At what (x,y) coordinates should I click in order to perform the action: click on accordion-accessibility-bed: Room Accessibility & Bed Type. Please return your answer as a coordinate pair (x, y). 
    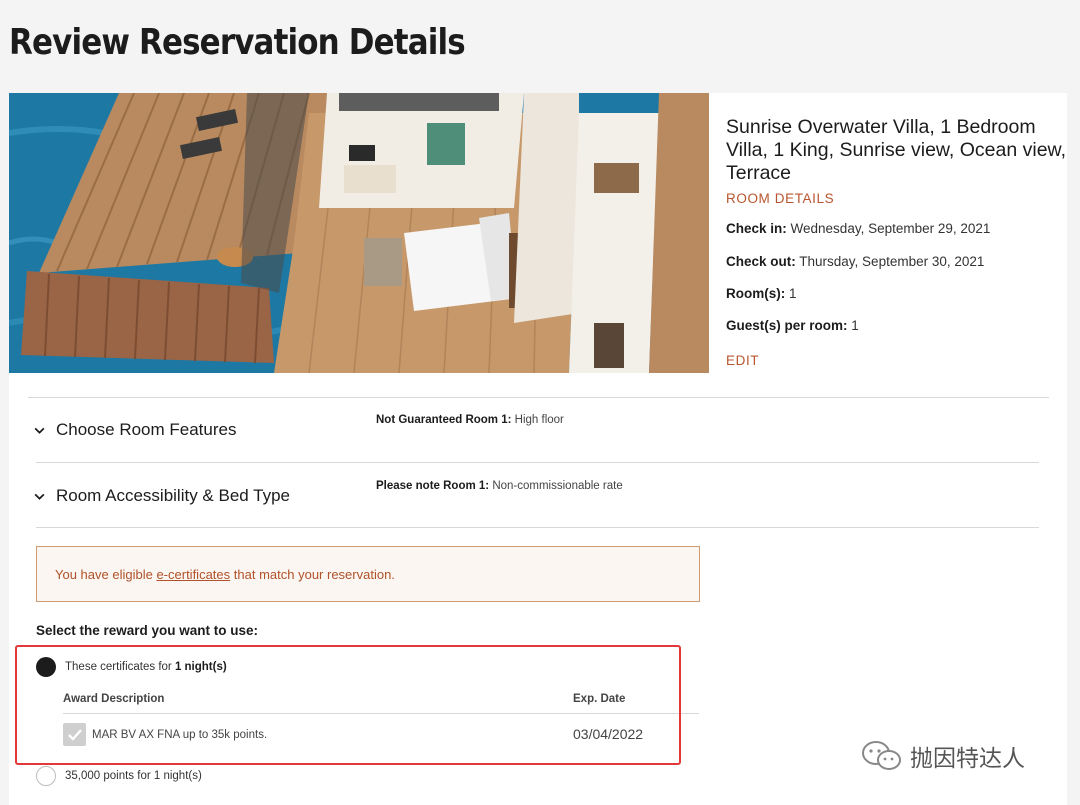
    Looking at the image, I should click on (161, 496).